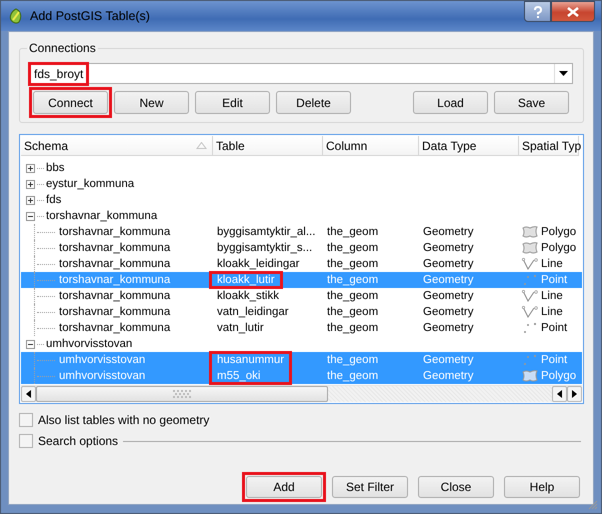 This screenshot has width=602, height=514. Describe the element at coordinates (370, 487) in the screenshot. I see `dialog-button: Set Filter` at that location.